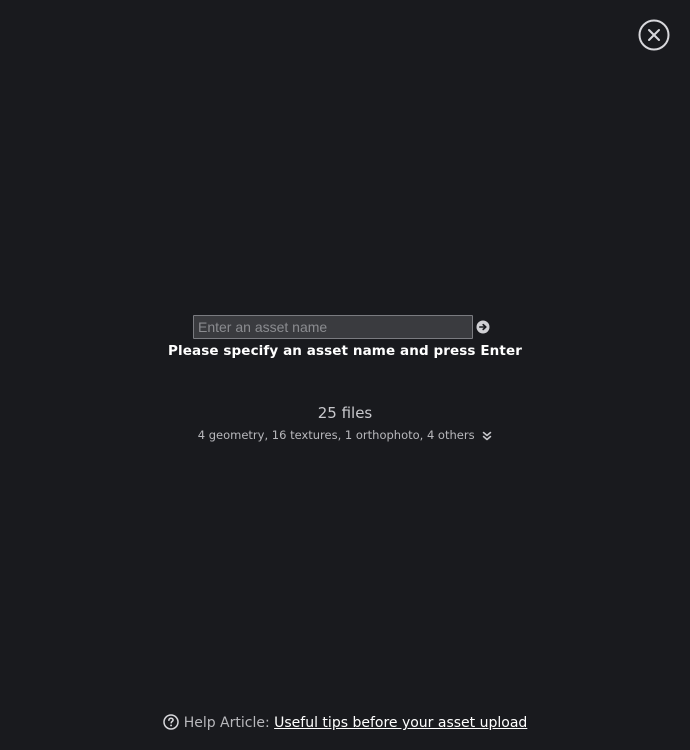 Image resolution: width=690 pixels, height=750 pixels. I want to click on expand-files-toggle, so click(487, 436).